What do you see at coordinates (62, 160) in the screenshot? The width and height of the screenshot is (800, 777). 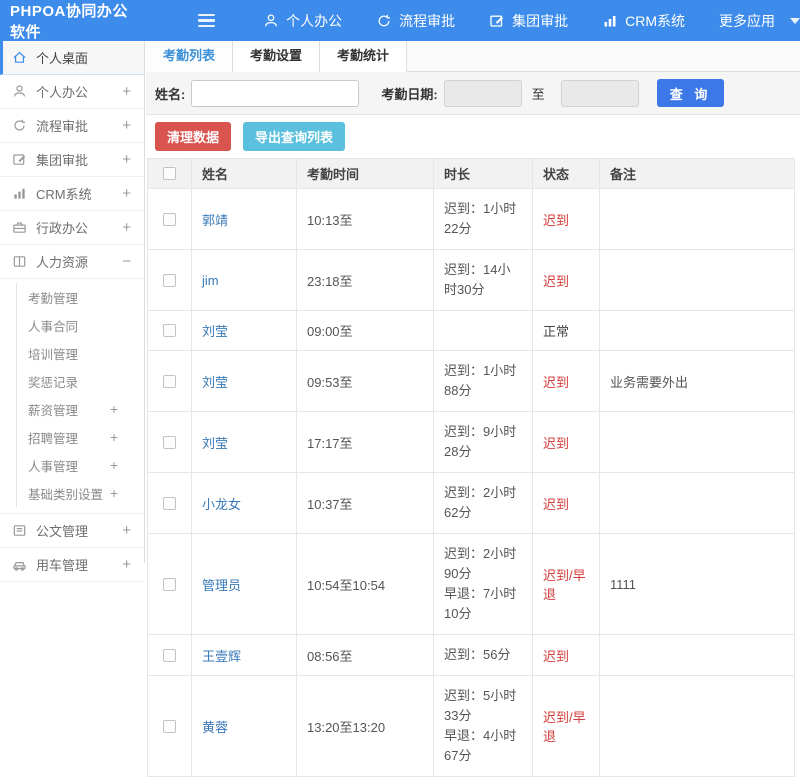 I see `sidebar-item-label: 集团审批` at bounding box center [62, 160].